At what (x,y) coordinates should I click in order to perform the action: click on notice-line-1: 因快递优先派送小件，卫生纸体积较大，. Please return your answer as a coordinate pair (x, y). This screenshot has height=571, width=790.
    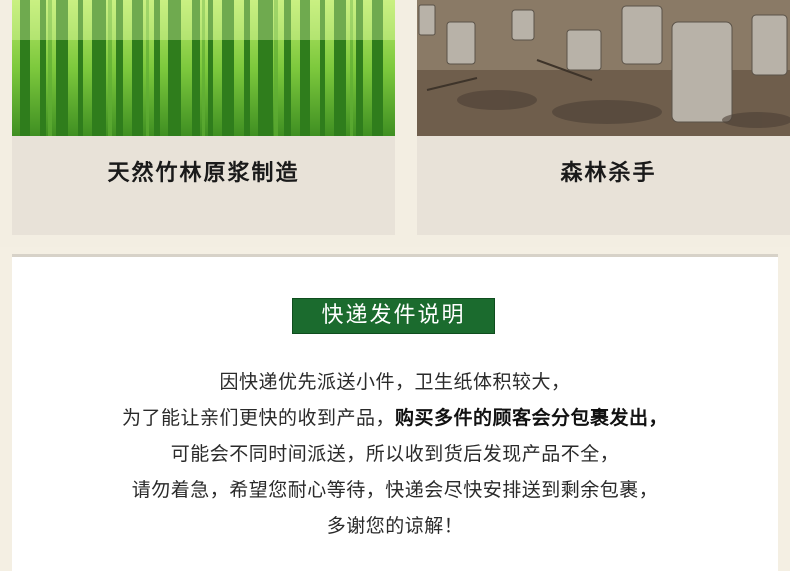
    Looking at the image, I should click on (395, 382).